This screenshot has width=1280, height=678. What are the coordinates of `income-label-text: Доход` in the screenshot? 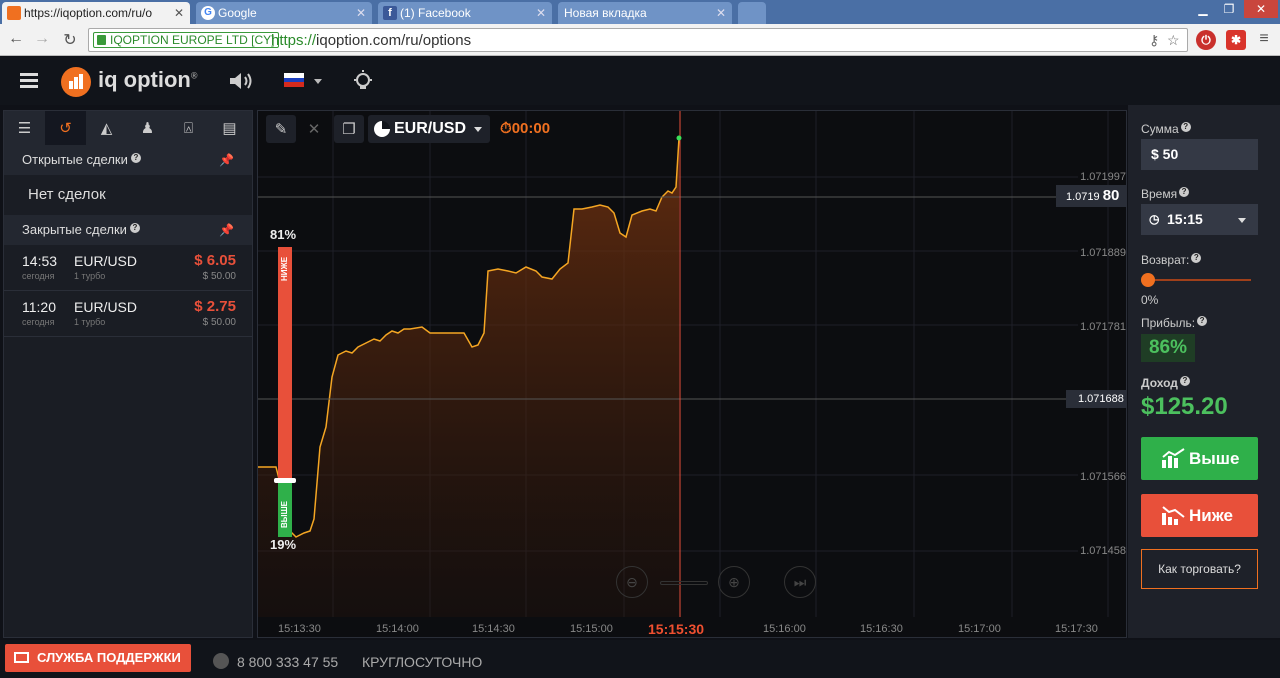 It's located at (1159, 383).